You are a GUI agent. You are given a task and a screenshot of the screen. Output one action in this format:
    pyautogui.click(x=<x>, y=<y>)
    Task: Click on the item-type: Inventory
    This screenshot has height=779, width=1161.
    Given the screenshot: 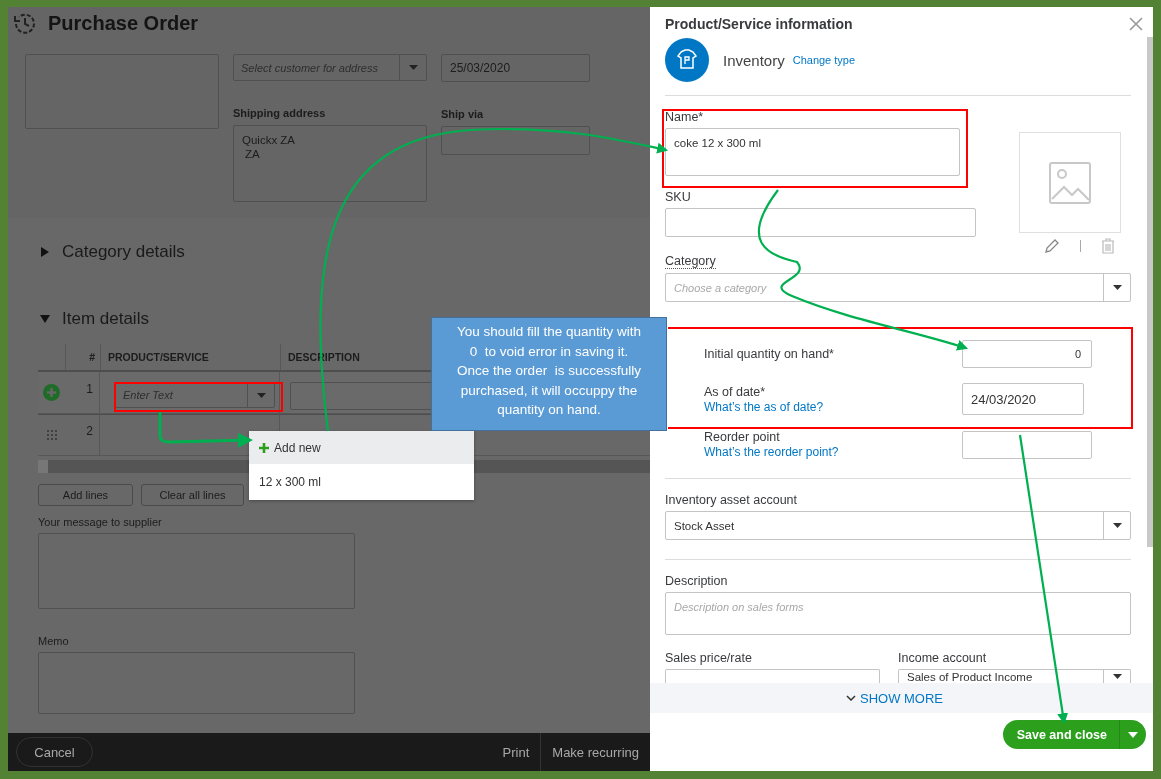 What is the action you would take?
    pyautogui.click(x=754, y=60)
    